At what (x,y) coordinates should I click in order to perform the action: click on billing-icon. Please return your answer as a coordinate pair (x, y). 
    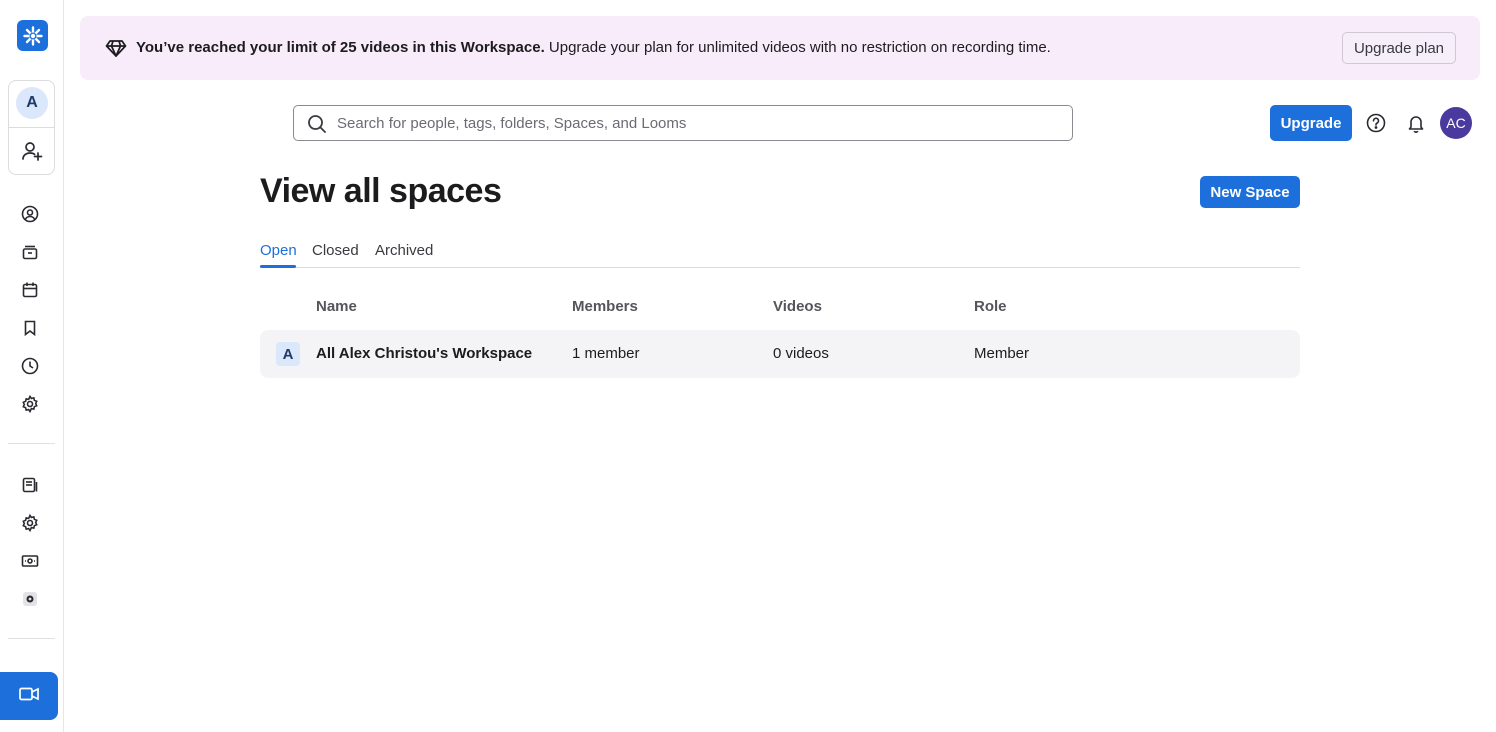
    Looking at the image, I should click on (30, 561).